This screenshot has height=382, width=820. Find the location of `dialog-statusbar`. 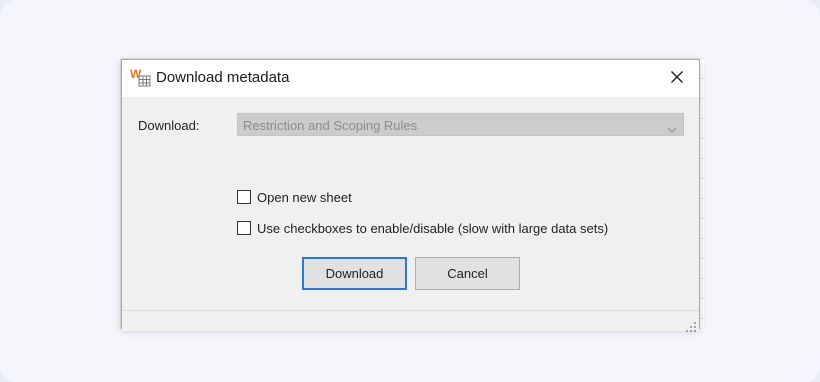

dialog-statusbar is located at coordinates (410, 321).